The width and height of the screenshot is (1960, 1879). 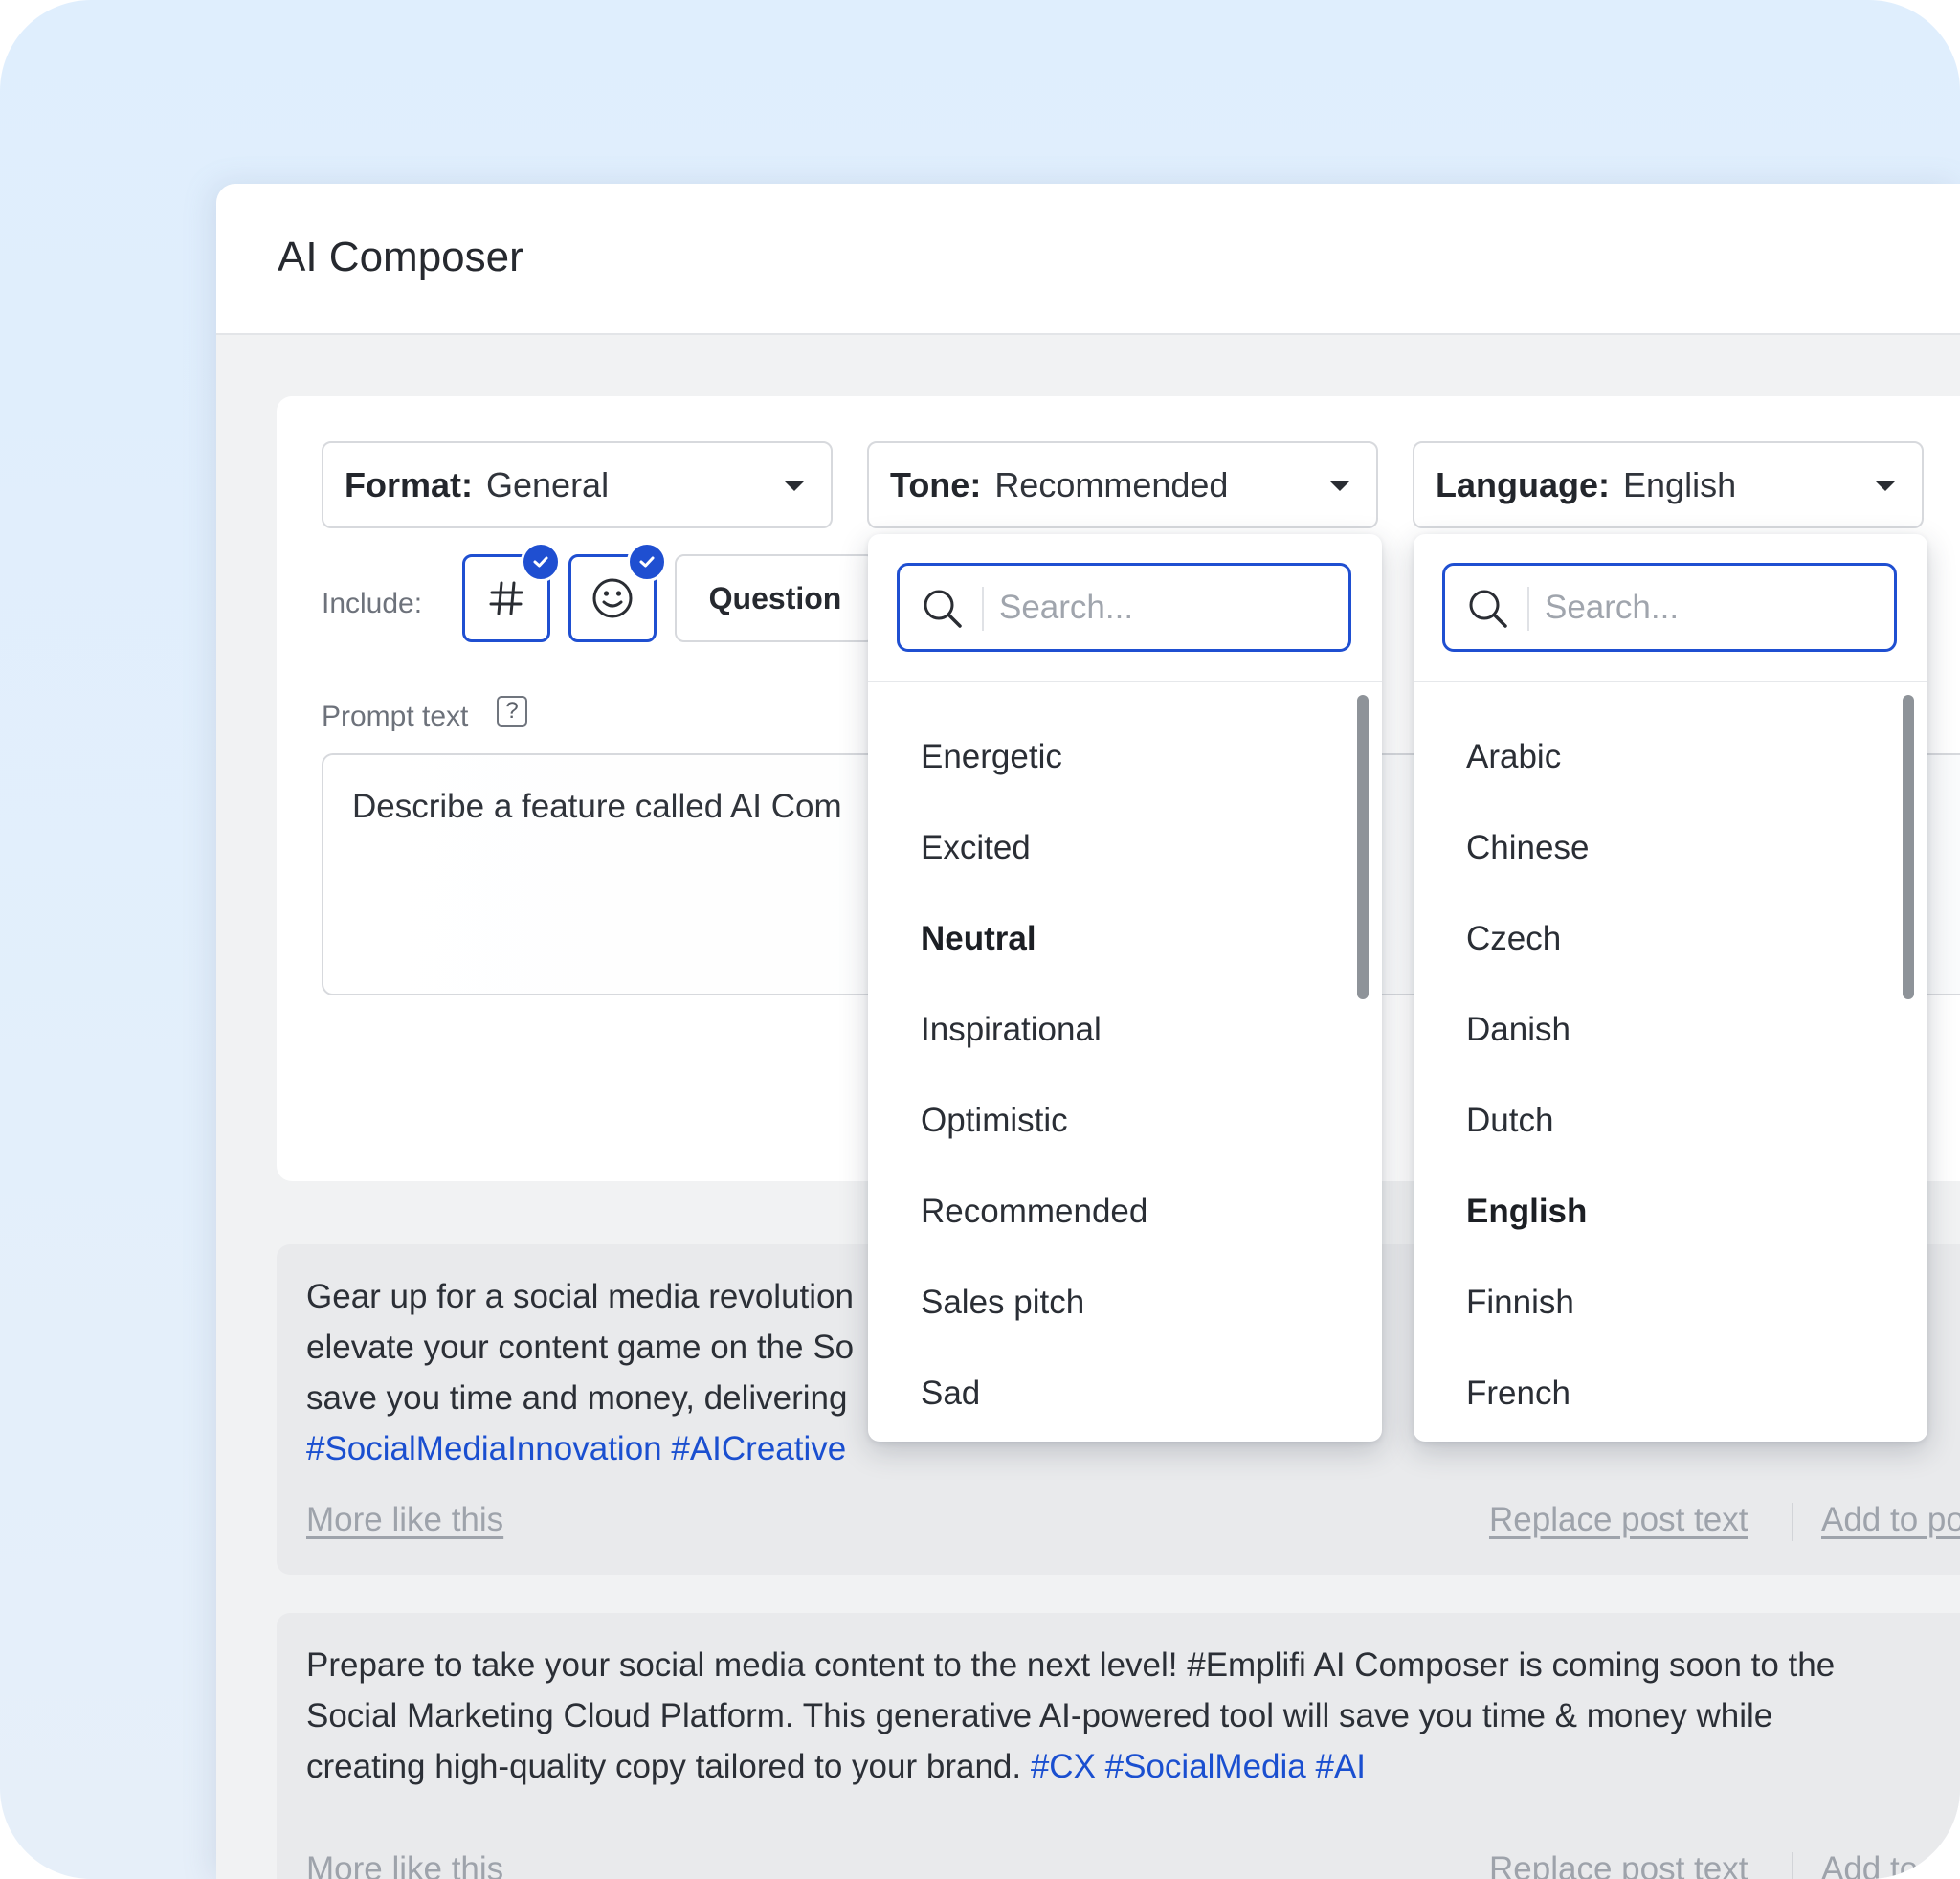 I want to click on tone-select-value: Recommended, so click(x=1111, y=484).